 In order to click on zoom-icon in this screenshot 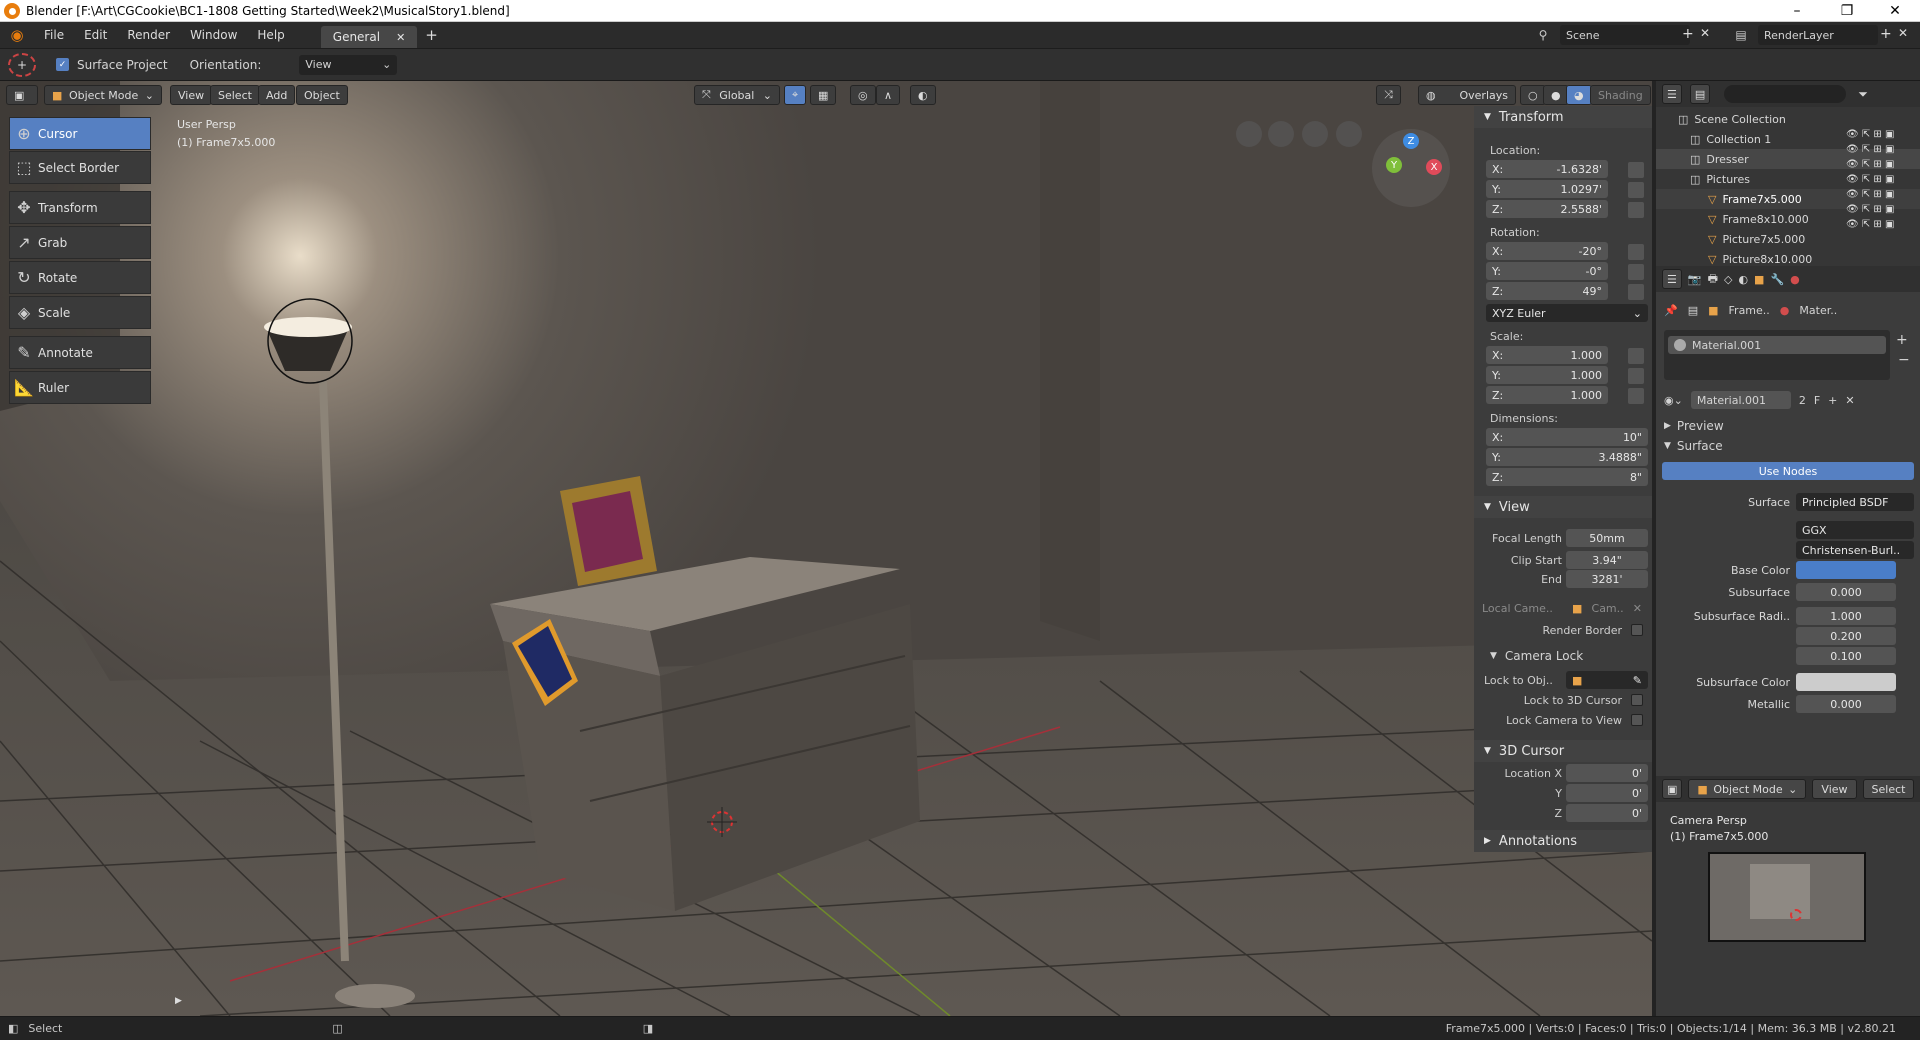, I will do `click(1315, 134)`.